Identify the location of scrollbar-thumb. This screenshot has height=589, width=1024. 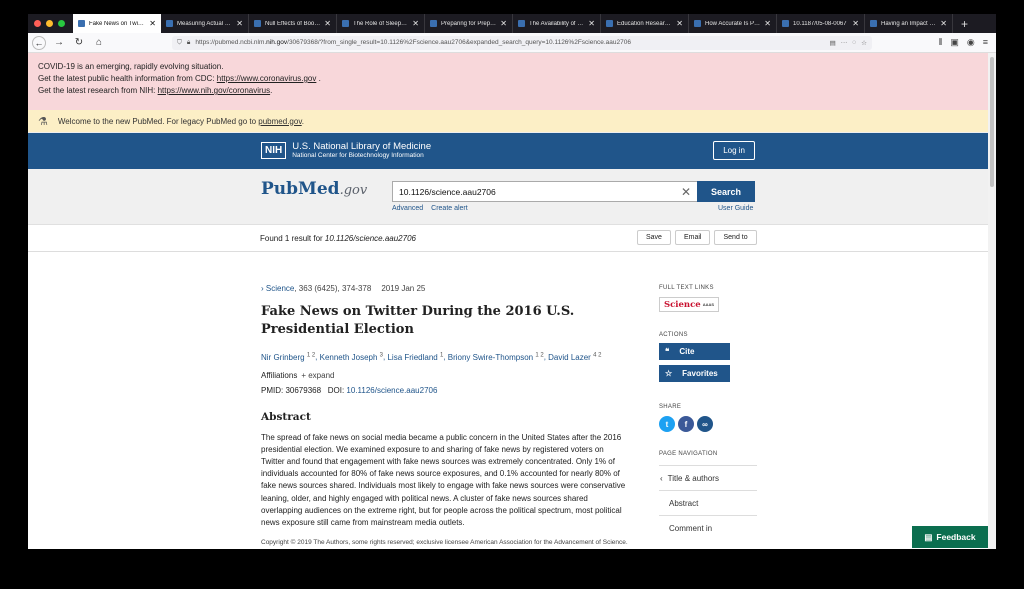
(992, 122).